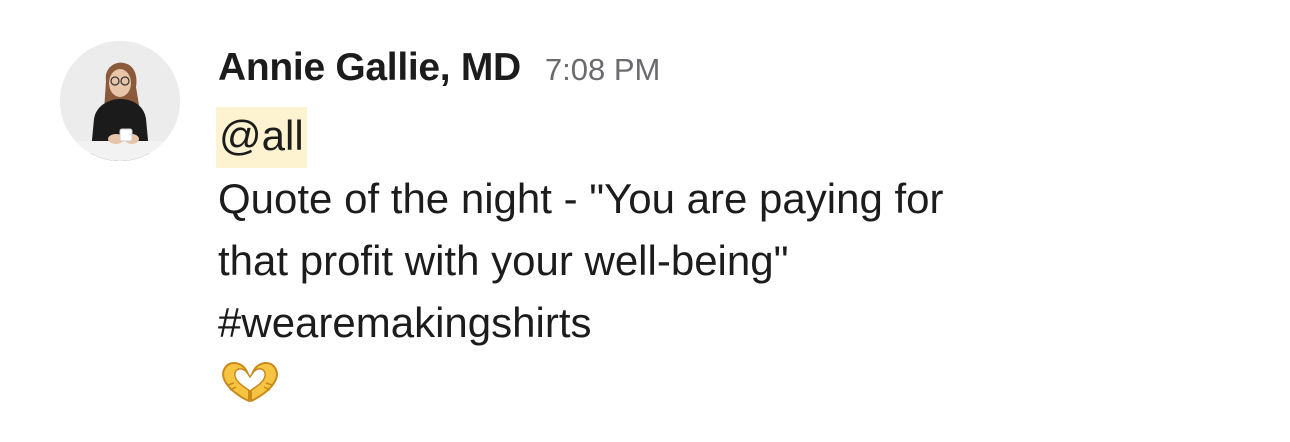 Image resolution: width=1290 pixels, height=442 pixels. I want to click on message-timestamp: 7:08 PM, so click(602, 70).